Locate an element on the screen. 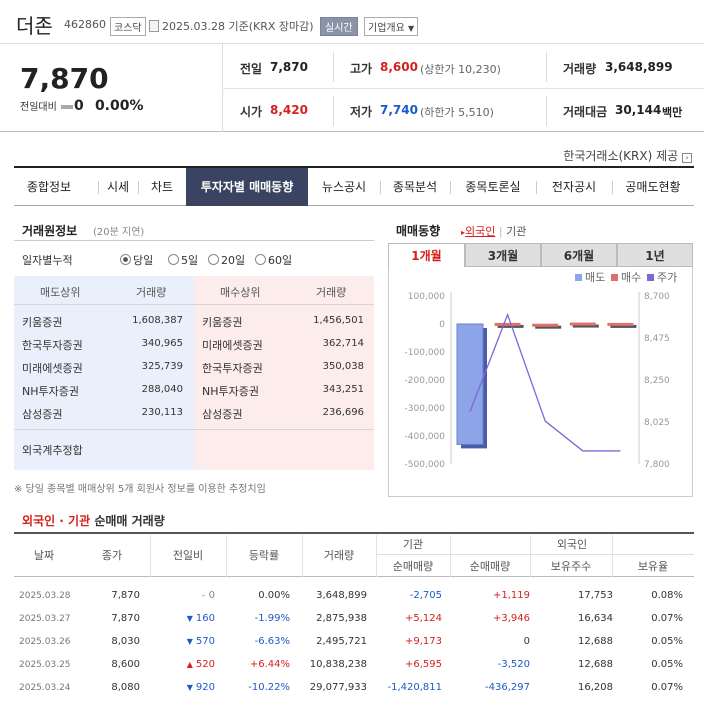 This screenshot has width=704, height=707. lower-limit: (하한가 5,510) is located at coordinates (457, 112).